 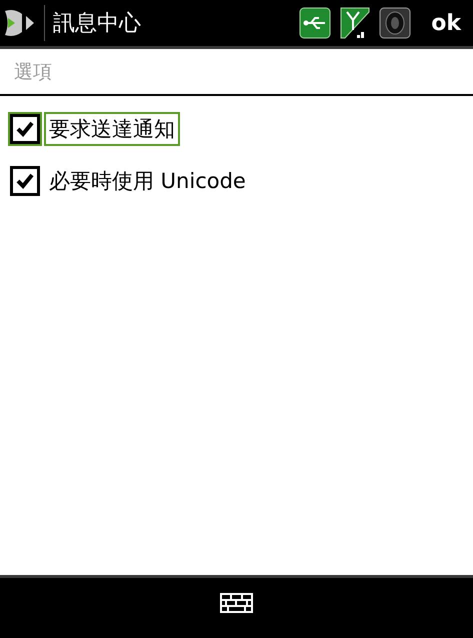 What do you see at coordinates (33, 72) in the screenshot?
I see `section-title: 選項` at bounding box center [33, 72].